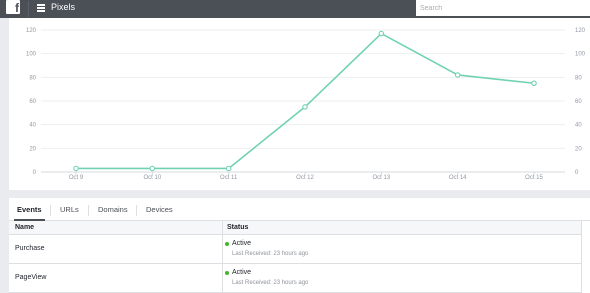  Describe the element at coordinates (159, 209) in the screenshot. I see `tab-devices: Devices` at that location.